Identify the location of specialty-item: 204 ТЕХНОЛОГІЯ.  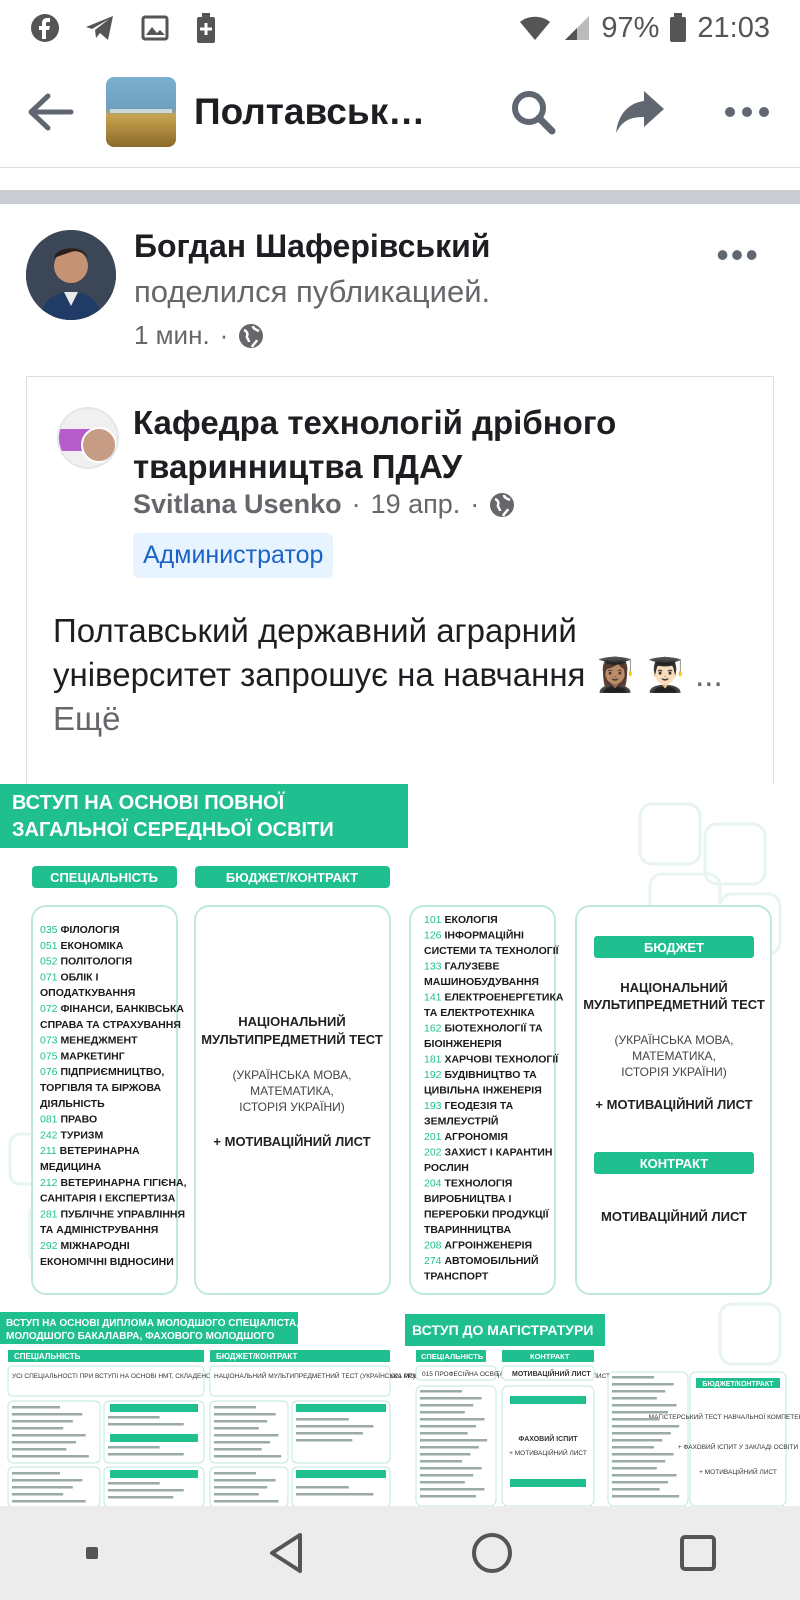
(468, 1184).